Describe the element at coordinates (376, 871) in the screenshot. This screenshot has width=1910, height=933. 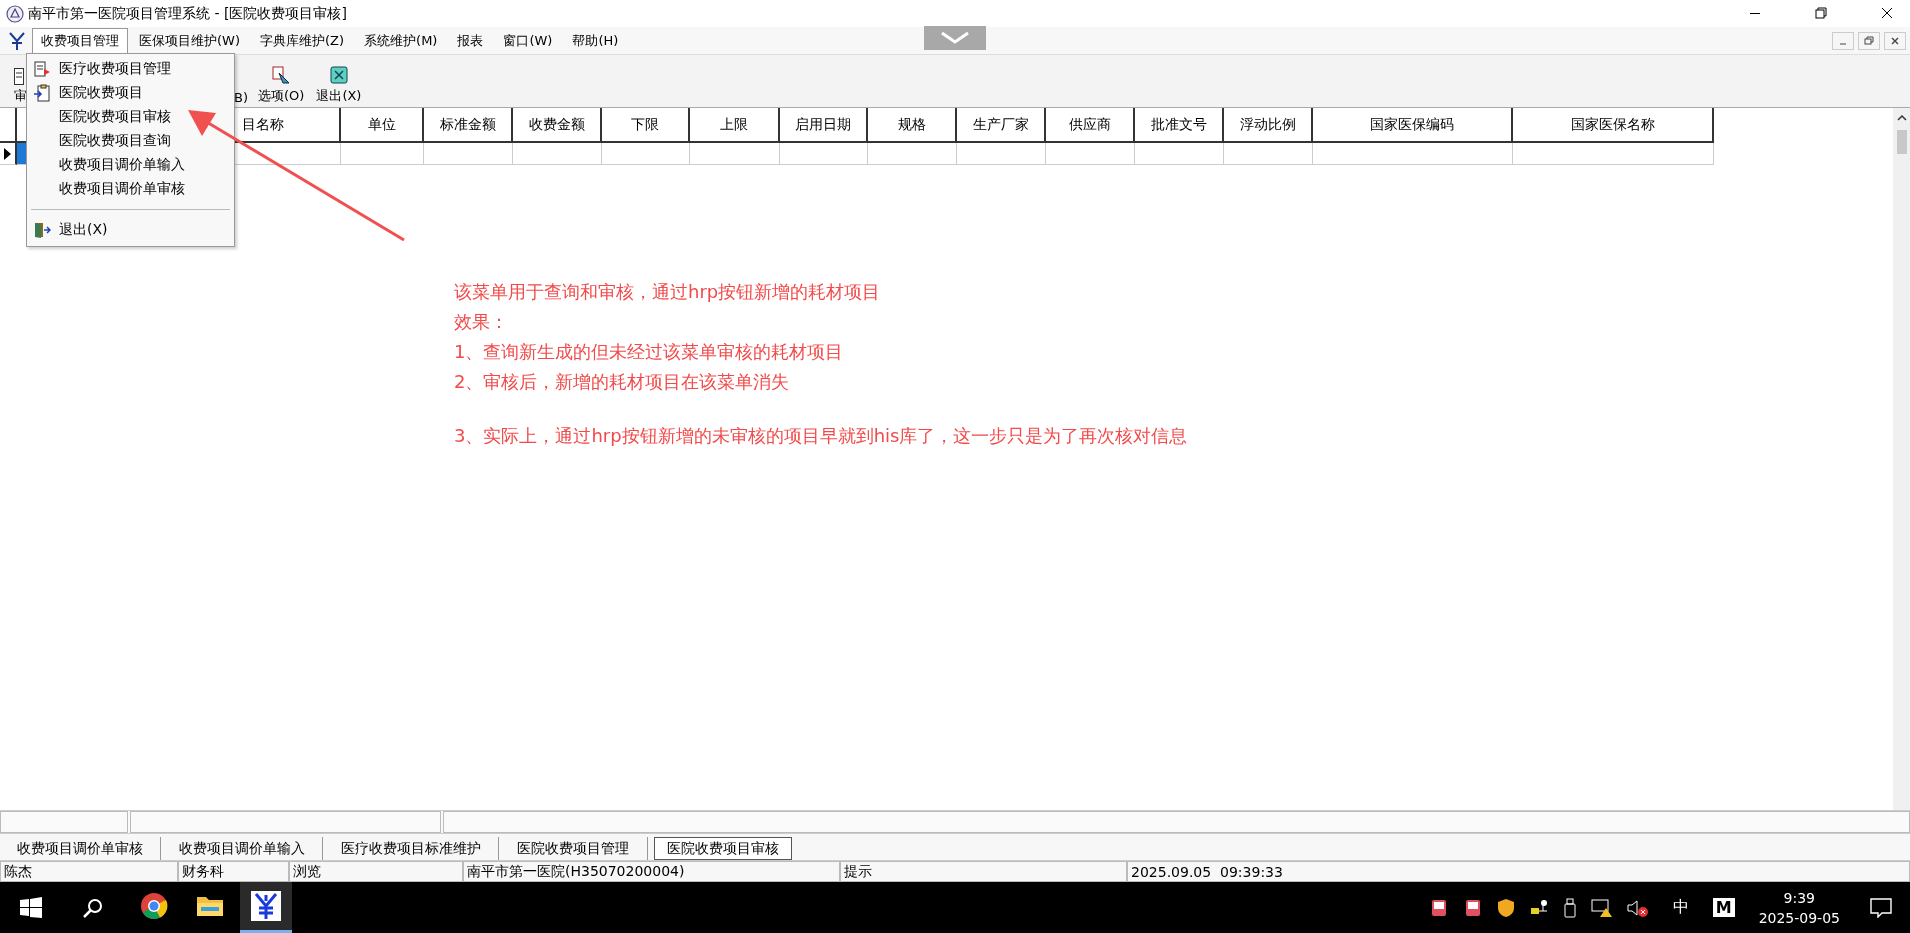
I see `status-field: 浏览` at that location.